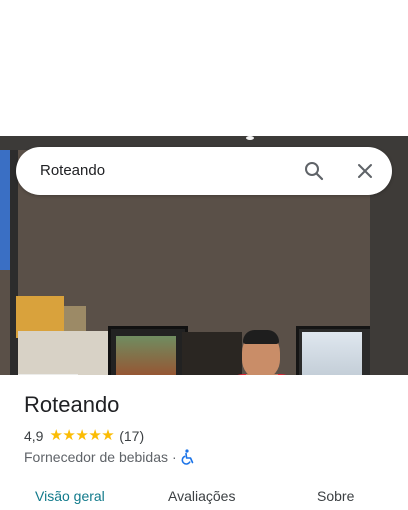 The width and height of the screenshot is (408, 510). I want to click on photo-ceiling-light, so click(250, 138).